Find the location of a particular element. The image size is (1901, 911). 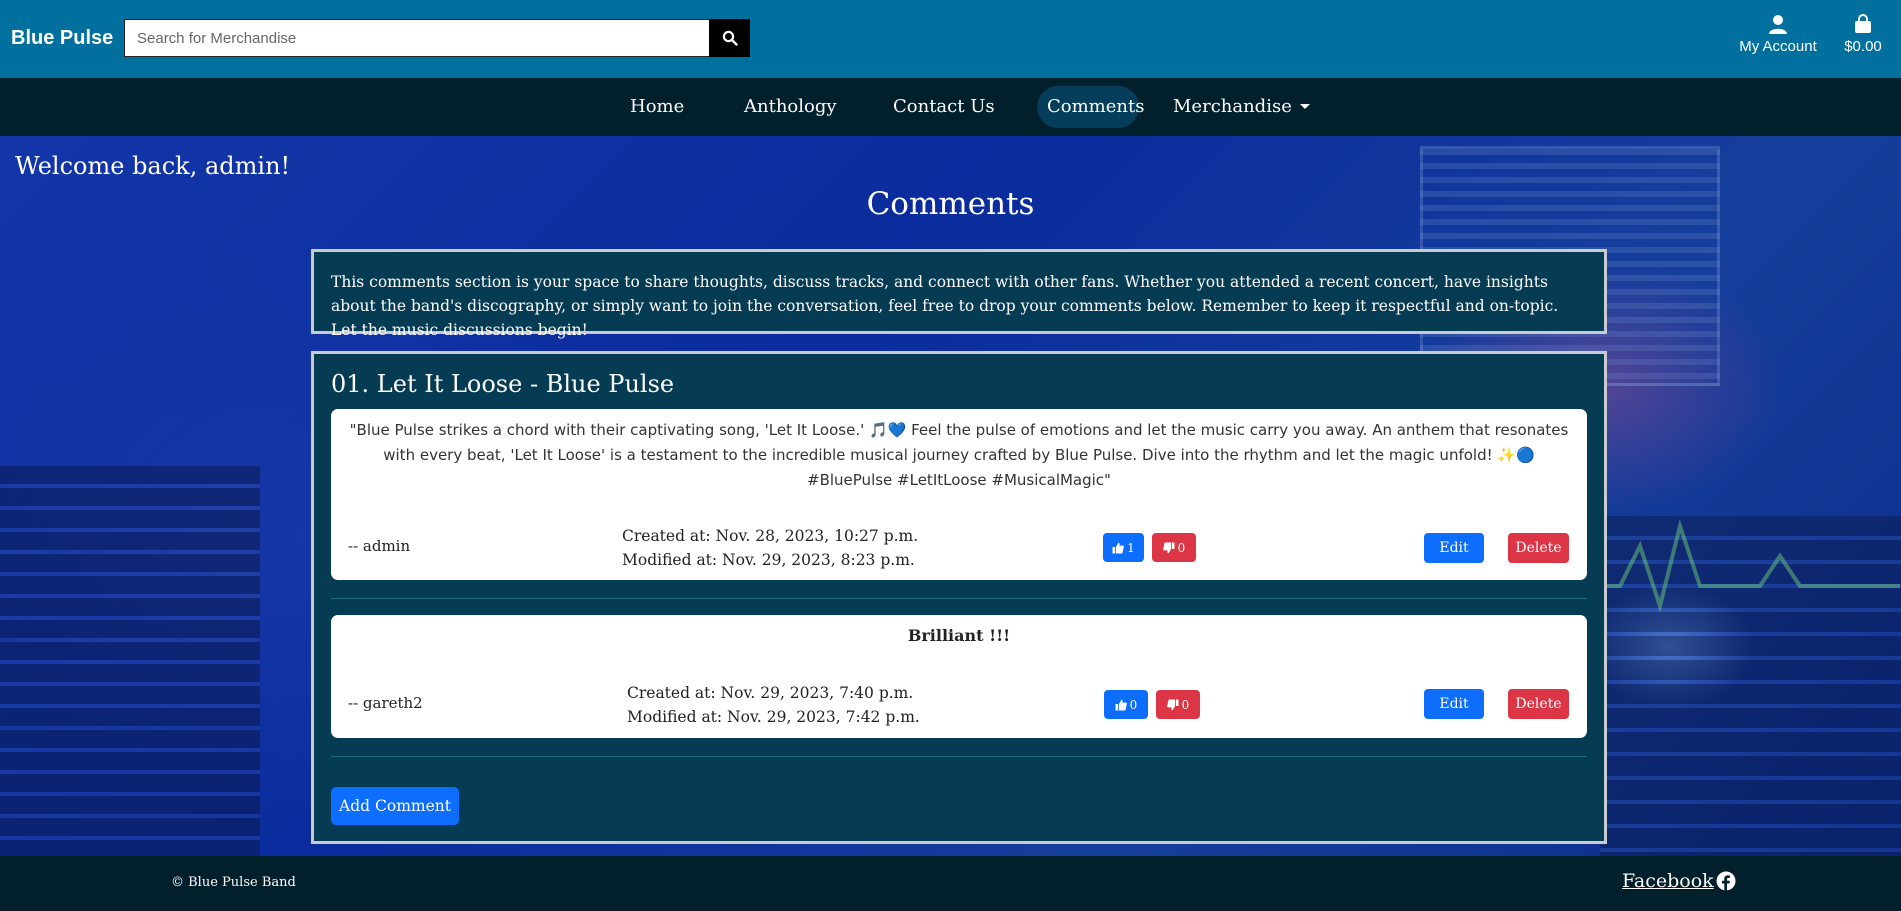

facebook-icon is located at coordinates (1726, 881).